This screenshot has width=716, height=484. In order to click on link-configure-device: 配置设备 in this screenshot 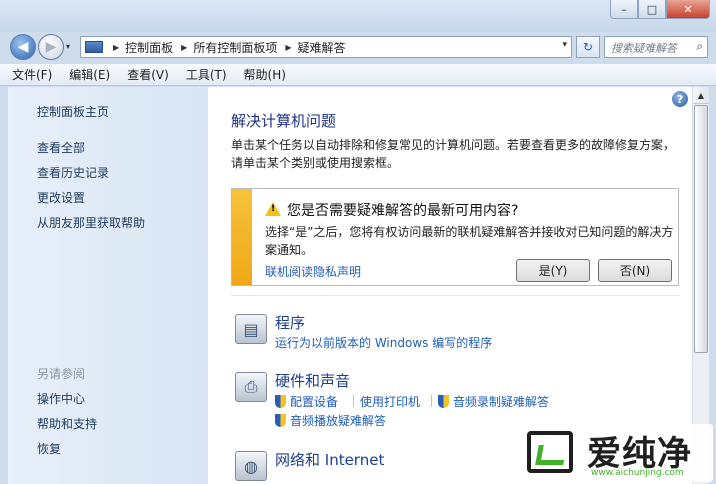, I will do `click(306, 401)`.